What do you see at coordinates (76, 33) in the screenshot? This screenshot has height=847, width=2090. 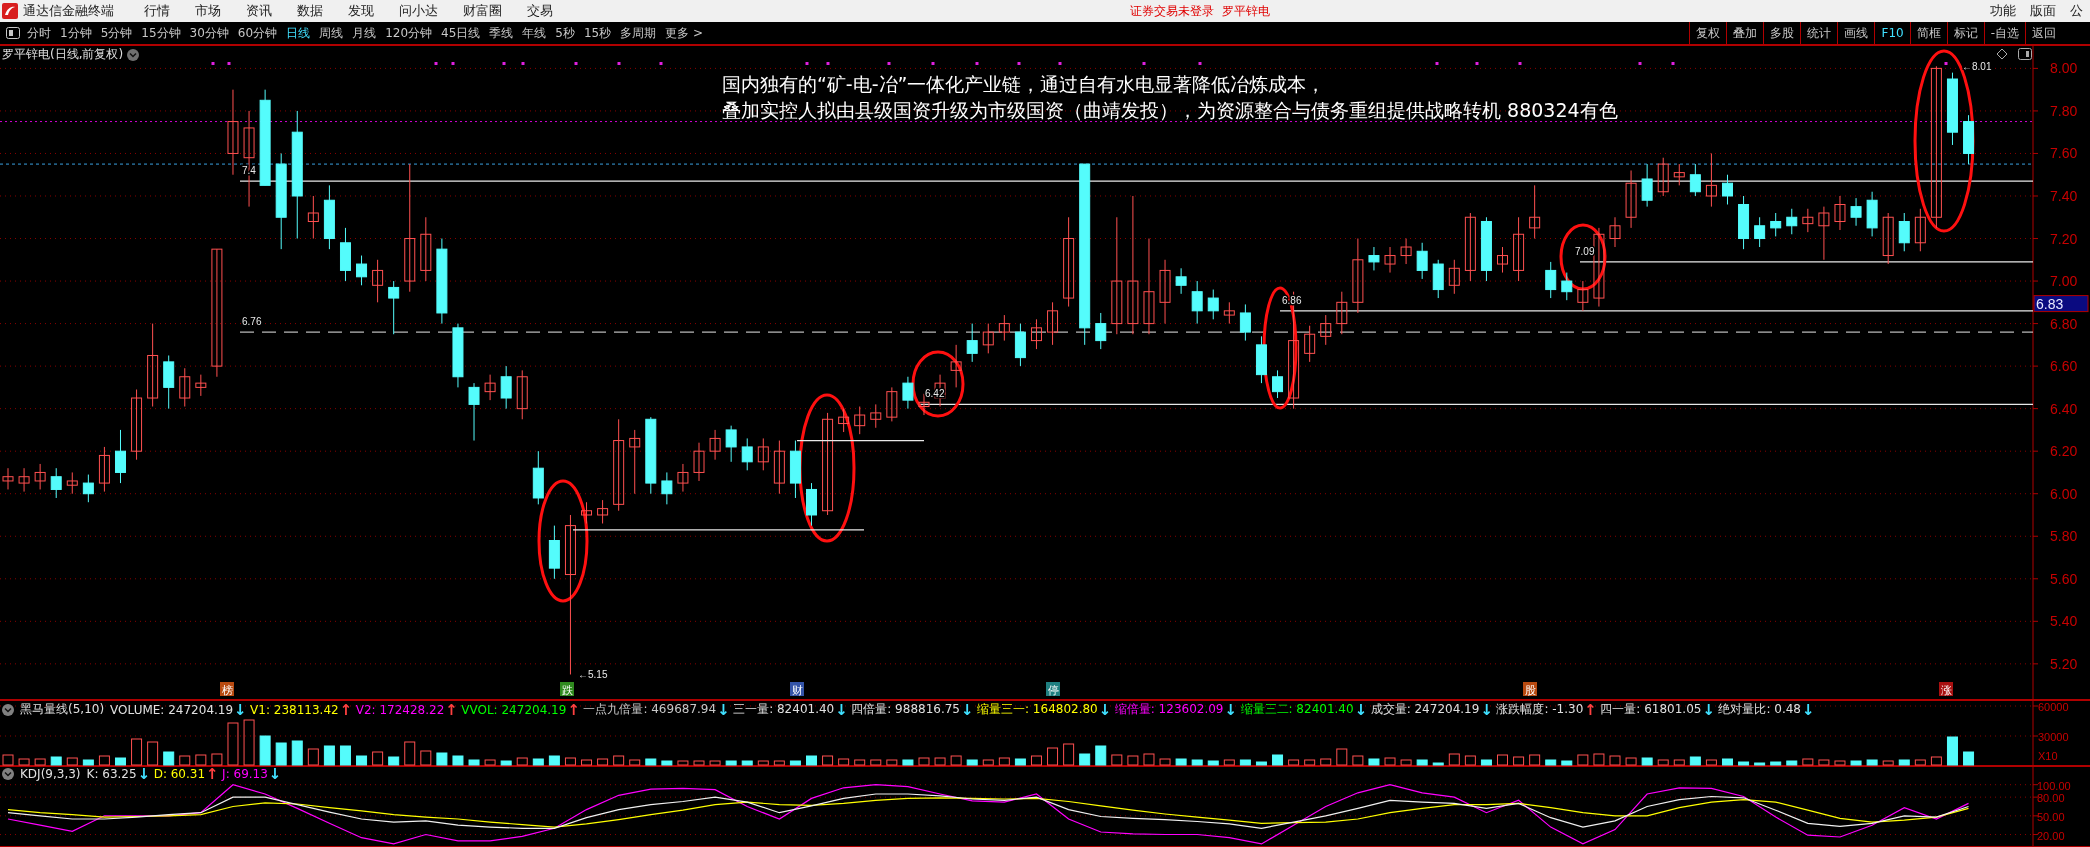 I see `period-tab: 1分钟` at bounding box center [76, 33].